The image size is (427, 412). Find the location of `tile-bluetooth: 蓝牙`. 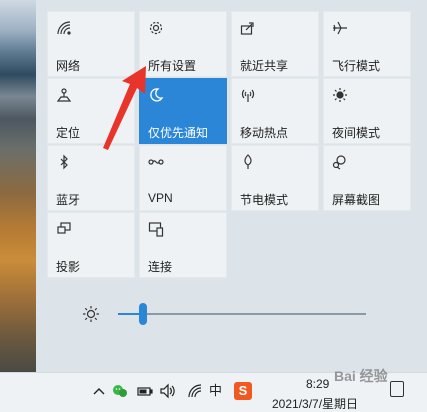

tile-bluetooth: 蓝牙 is located at coordinates (91, 178).